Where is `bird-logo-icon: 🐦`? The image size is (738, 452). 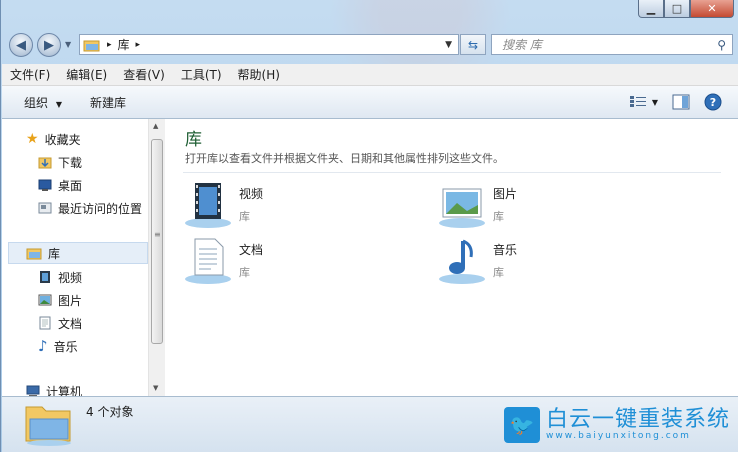
bird-logo-icon: 🐦 is located at coordinates (521, 425).